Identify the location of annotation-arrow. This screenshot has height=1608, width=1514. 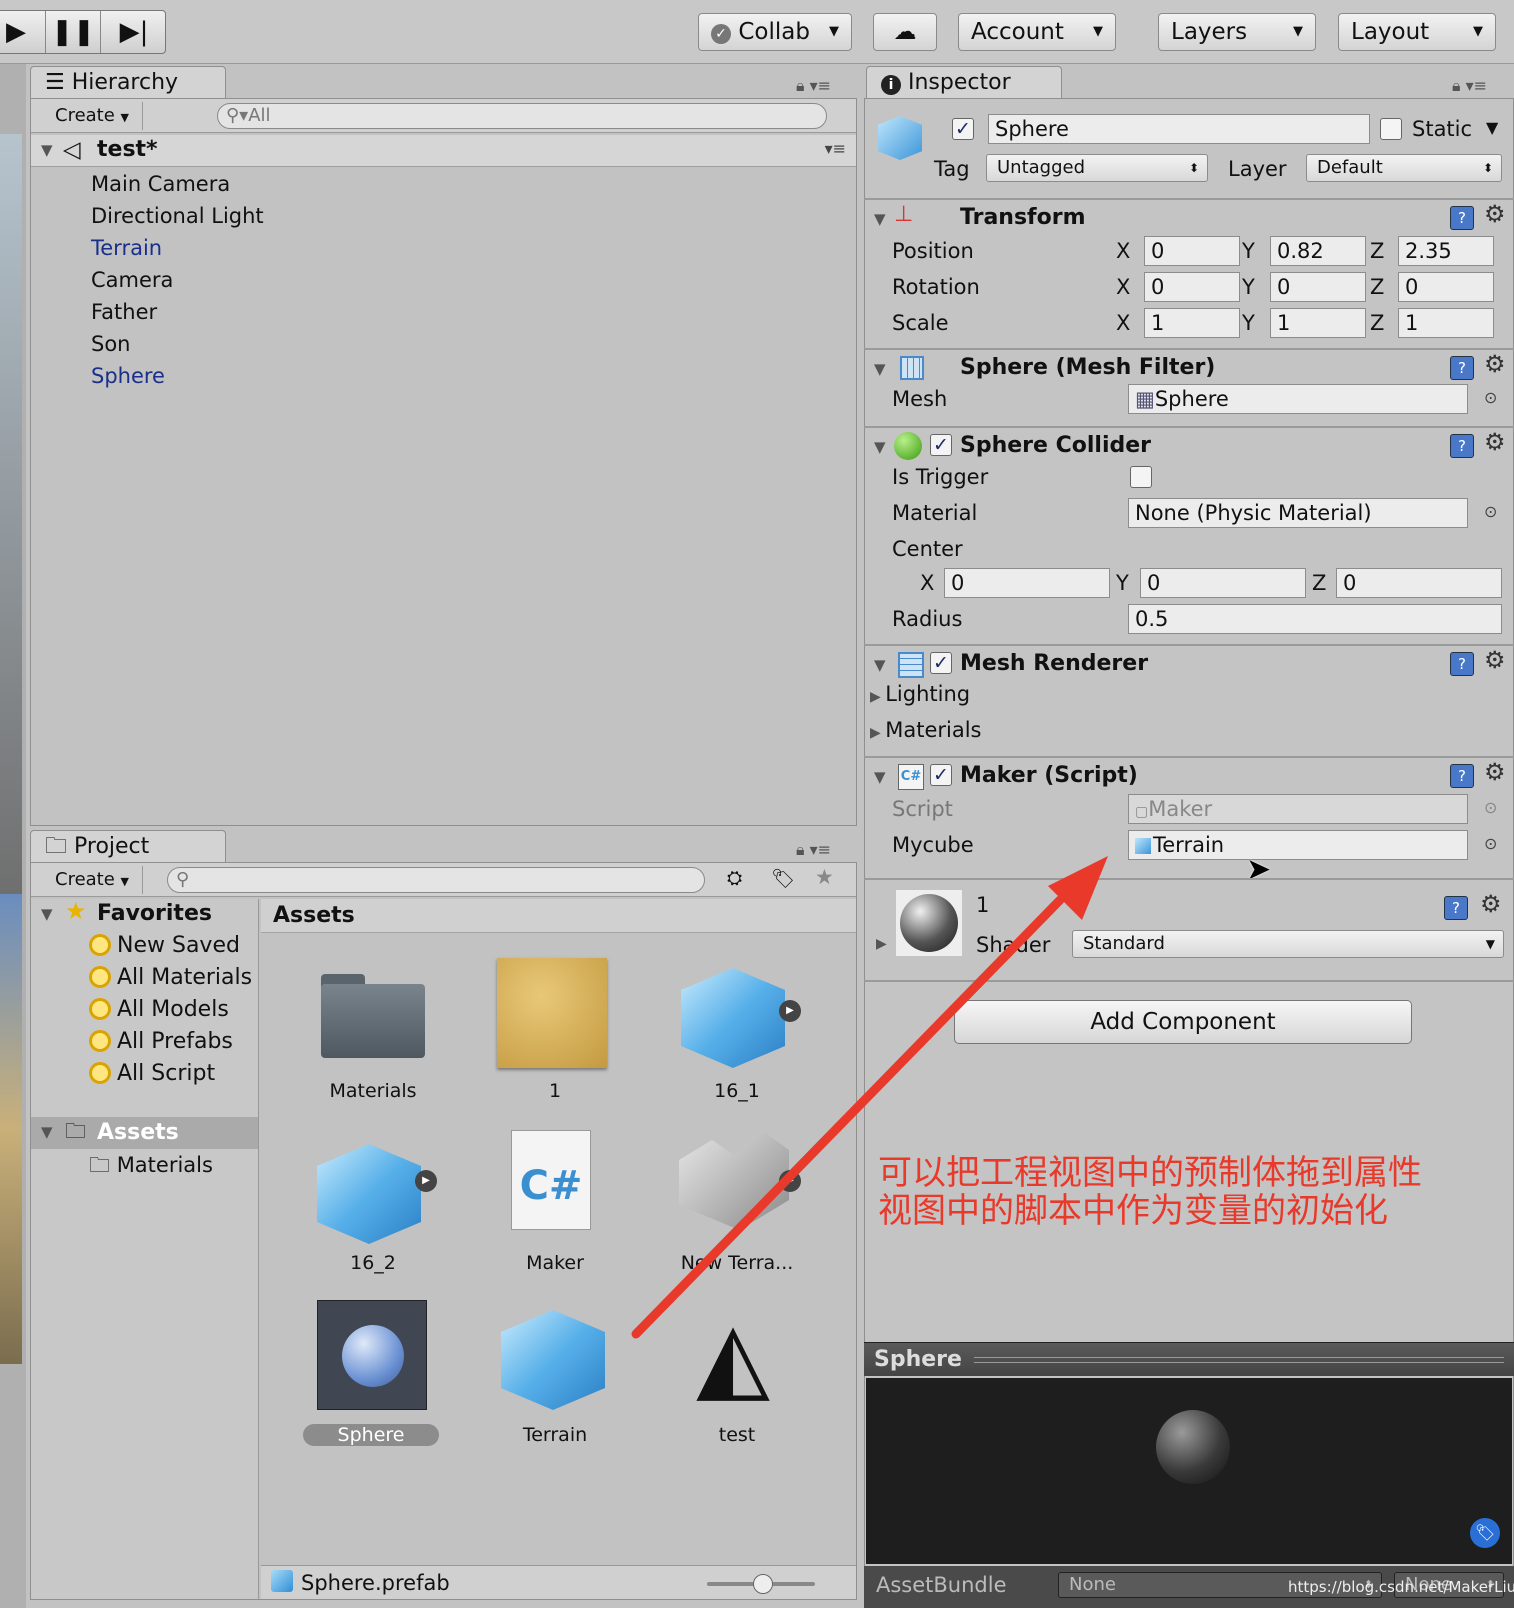
(869, 1097).